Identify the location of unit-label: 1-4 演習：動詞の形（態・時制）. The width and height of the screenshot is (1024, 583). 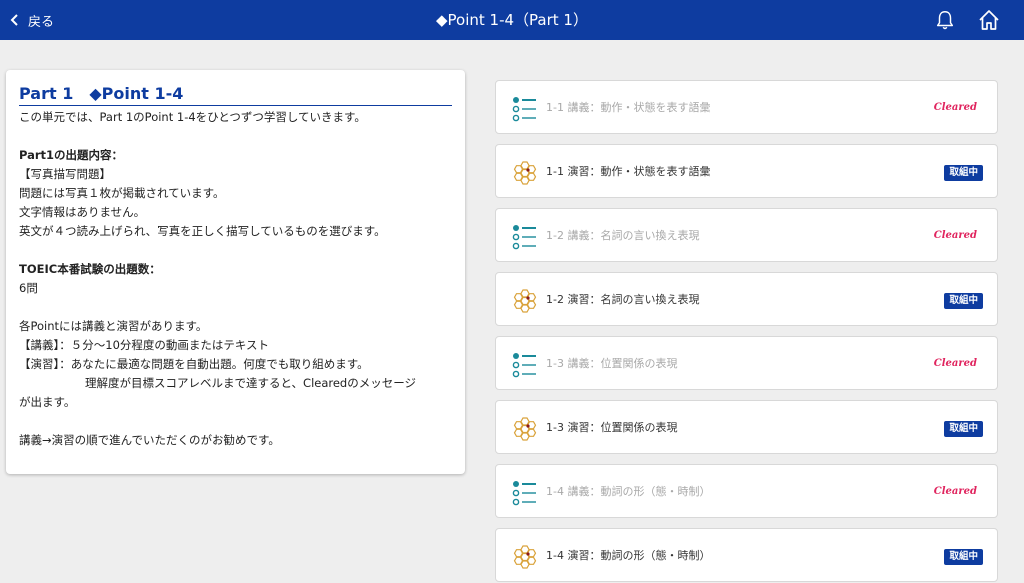
(628, 555).